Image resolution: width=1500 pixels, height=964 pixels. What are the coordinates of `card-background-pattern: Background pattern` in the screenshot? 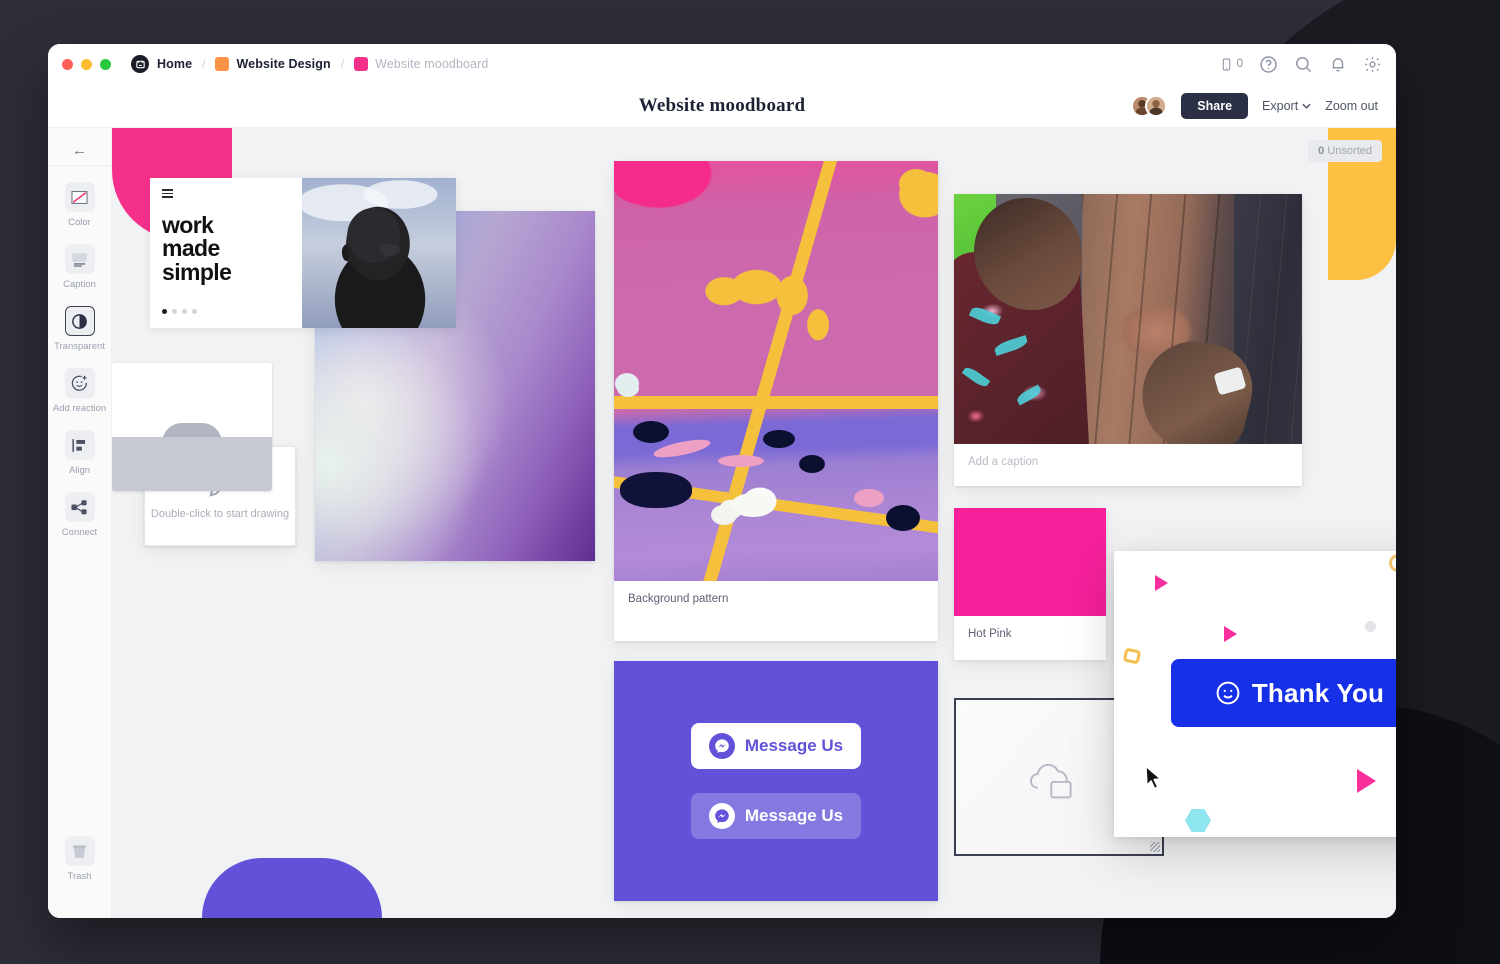 It's located at (776, 401).